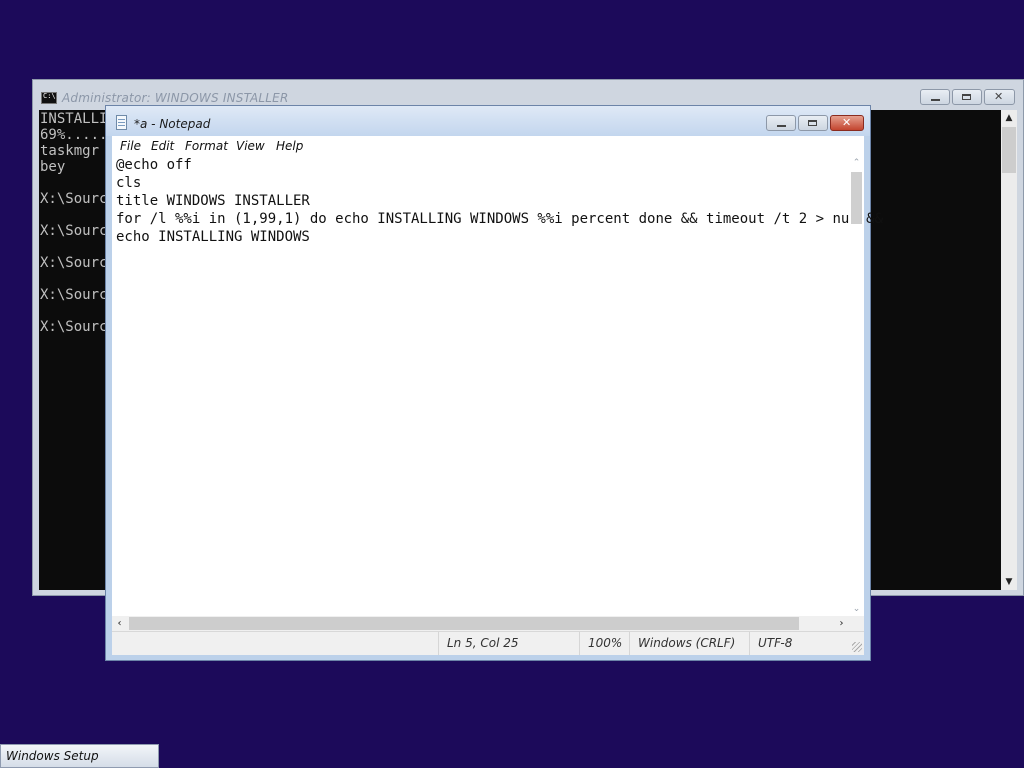 Image resolution: width=1024 pixels, height=768 pixels. I want to click on editor-line: cls, so click(129, 183).